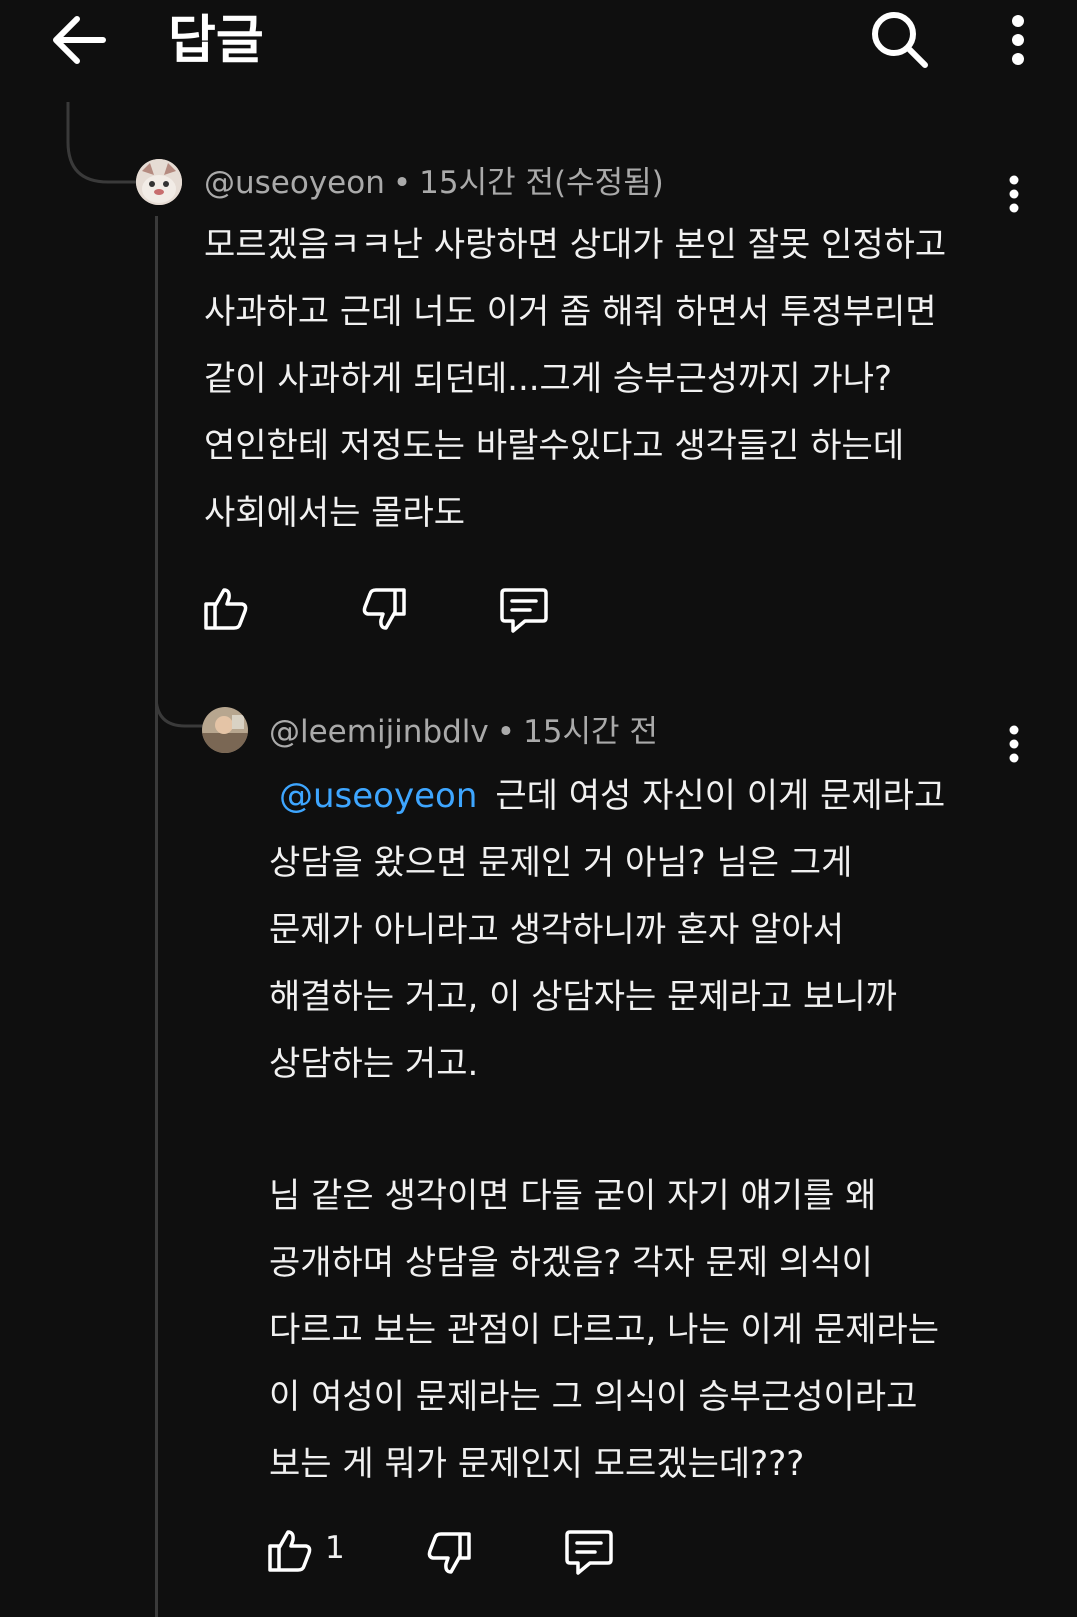 The width and height of the screenshot is (1077, 1617). What do you see at coordinates (570, 312) in the screenshot?
I see `comment-line: 사과하고 근데 너도 이거 좀 해줘 하면서 투정부리면` at bounding box center [570, 312].